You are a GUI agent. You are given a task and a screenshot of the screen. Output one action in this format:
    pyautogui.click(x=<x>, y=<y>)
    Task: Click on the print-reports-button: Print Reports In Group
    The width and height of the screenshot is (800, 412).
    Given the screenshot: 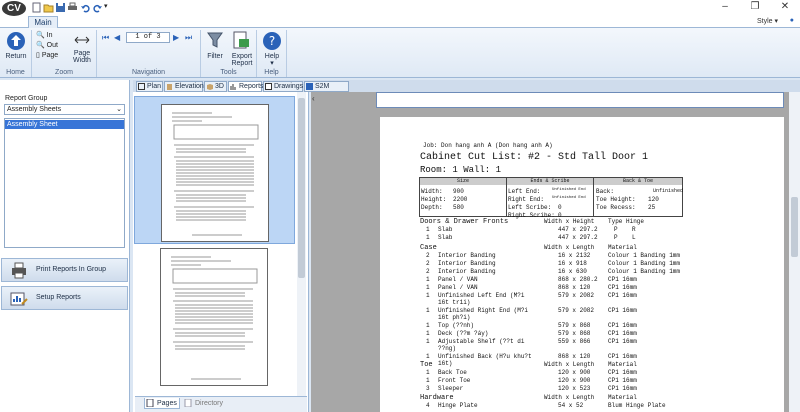 What is the action you would take?
    pyautogui.click(x=64, y=270)
    